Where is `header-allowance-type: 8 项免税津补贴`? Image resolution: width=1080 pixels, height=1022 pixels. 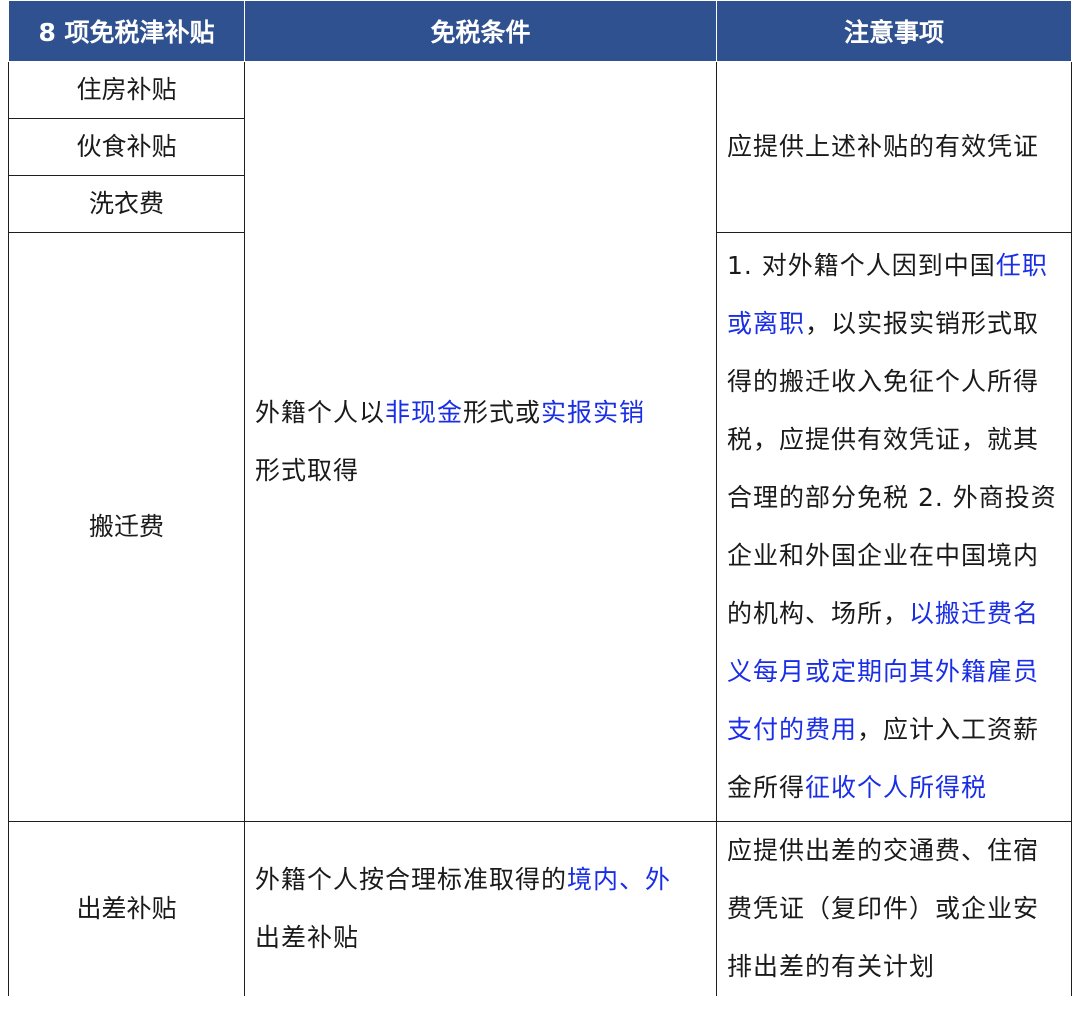 header-allowance-type: 8 项免税津补贴 is located at coordinates (126, 31).